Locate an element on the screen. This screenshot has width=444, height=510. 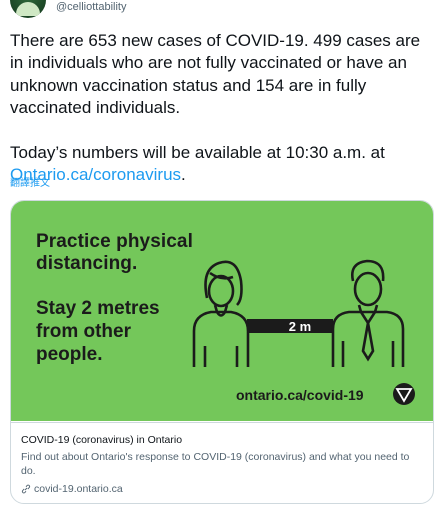
image-headline-line-1: Practice physical is located at coordinates (114, 241).